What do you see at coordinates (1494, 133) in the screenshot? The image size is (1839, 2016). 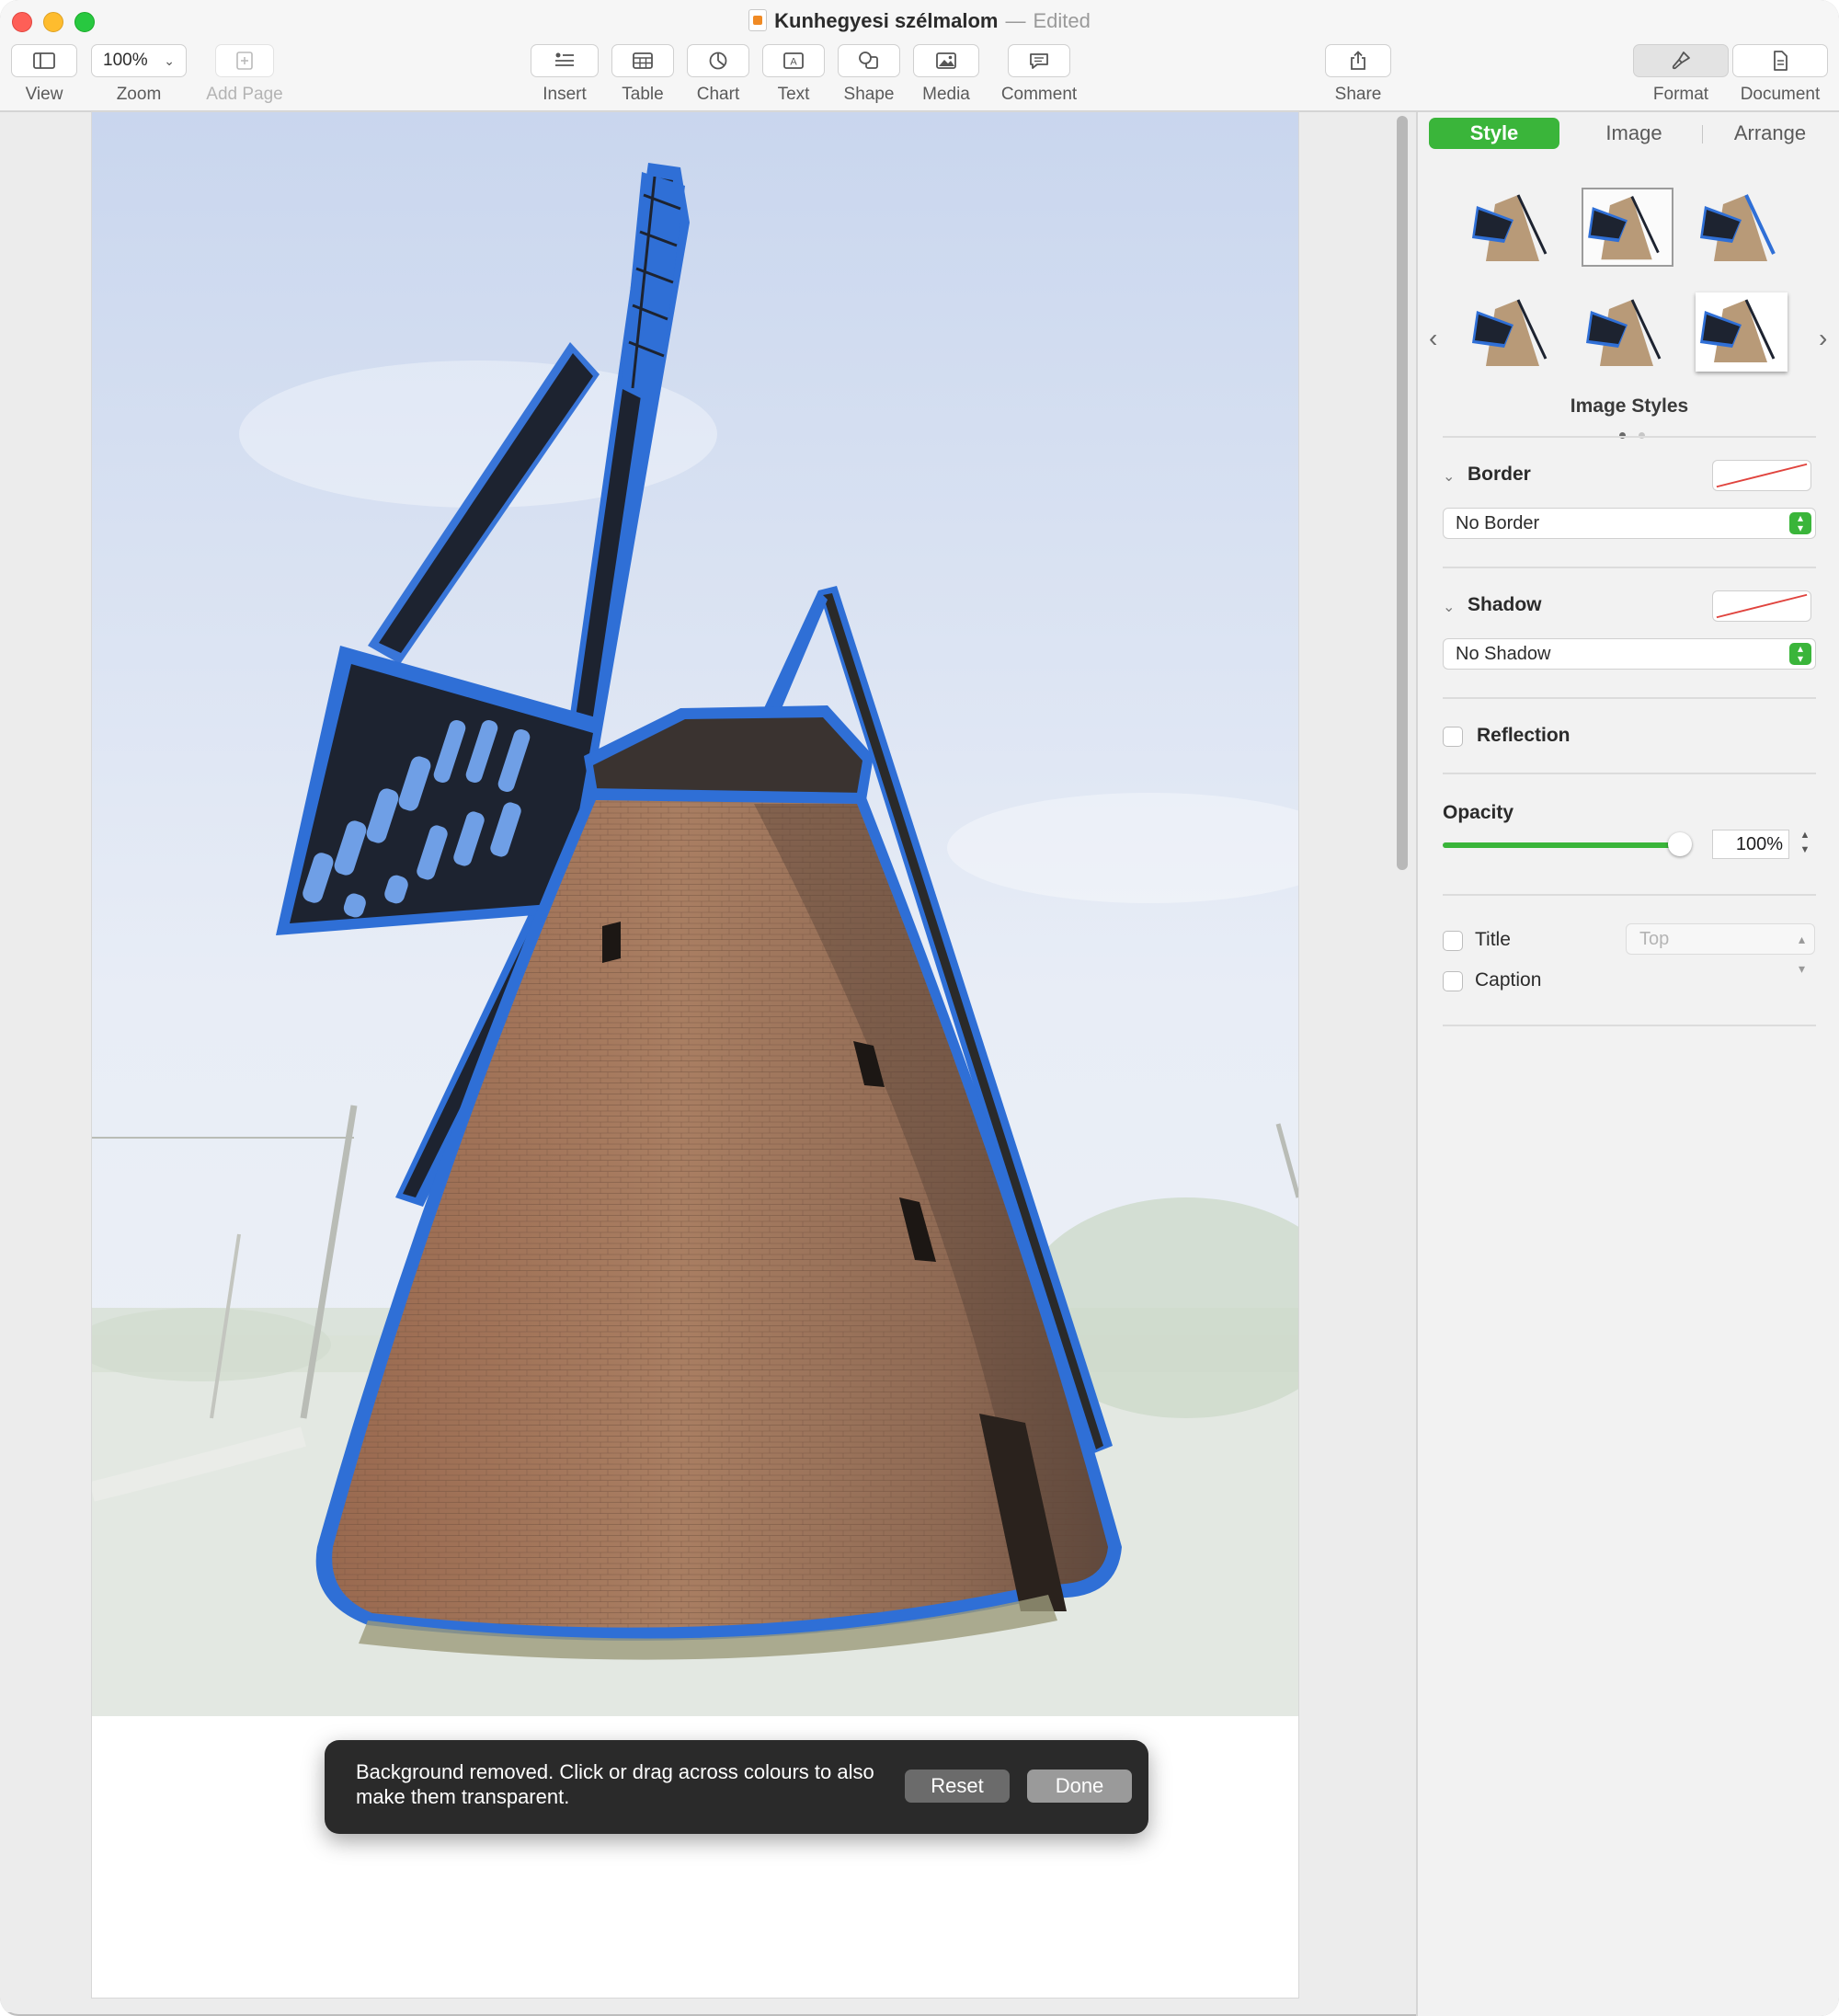 I see `tab-style: Style` at bounding box center [1494, 133].